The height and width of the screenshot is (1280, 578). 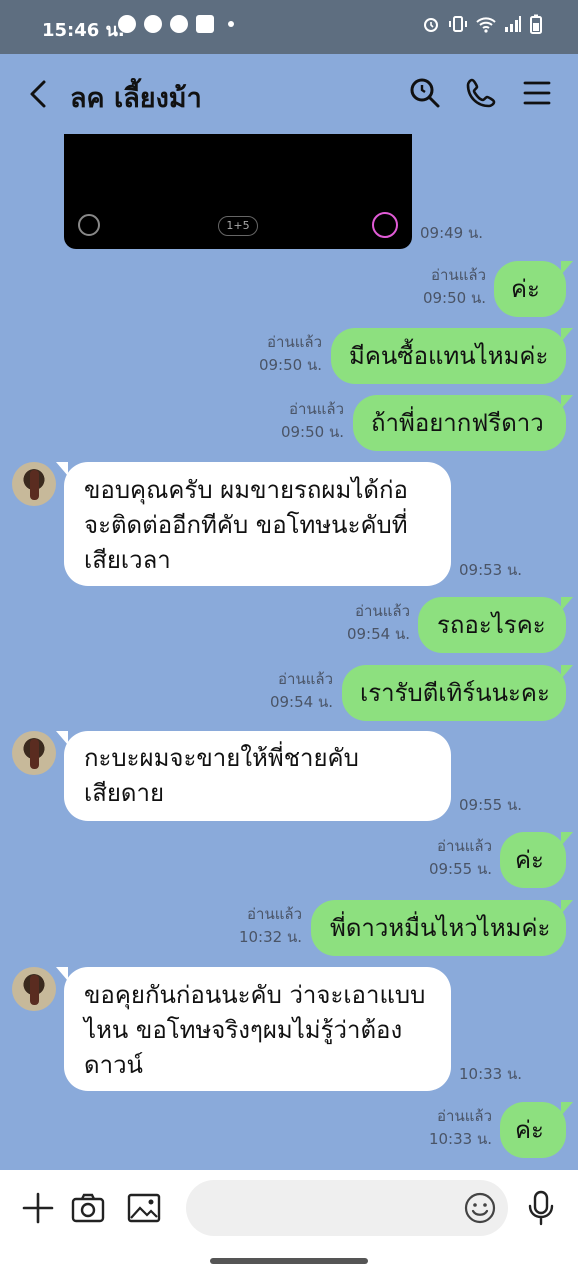 What do you see at coordinates (460, 858) in the screenshot?
I see `message-meta: อ่านแล้ว 09:55 น.` at bounding box center [460, 858].